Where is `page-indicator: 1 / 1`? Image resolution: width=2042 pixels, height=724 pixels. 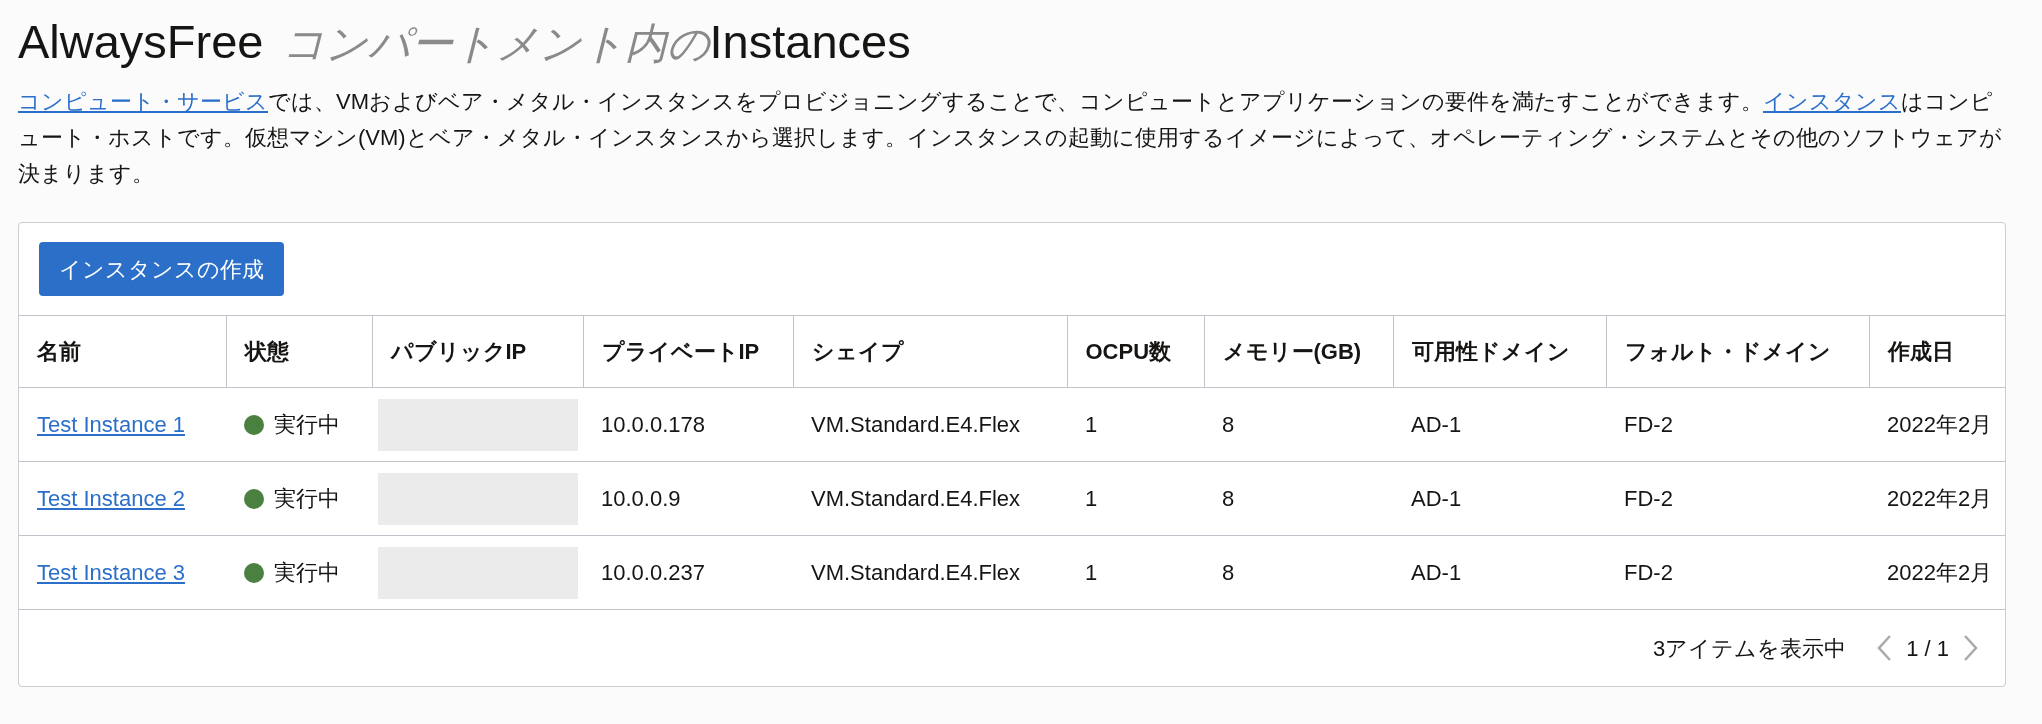
page-indicator: 1 / 1 is located at coordinates (1927, 648).